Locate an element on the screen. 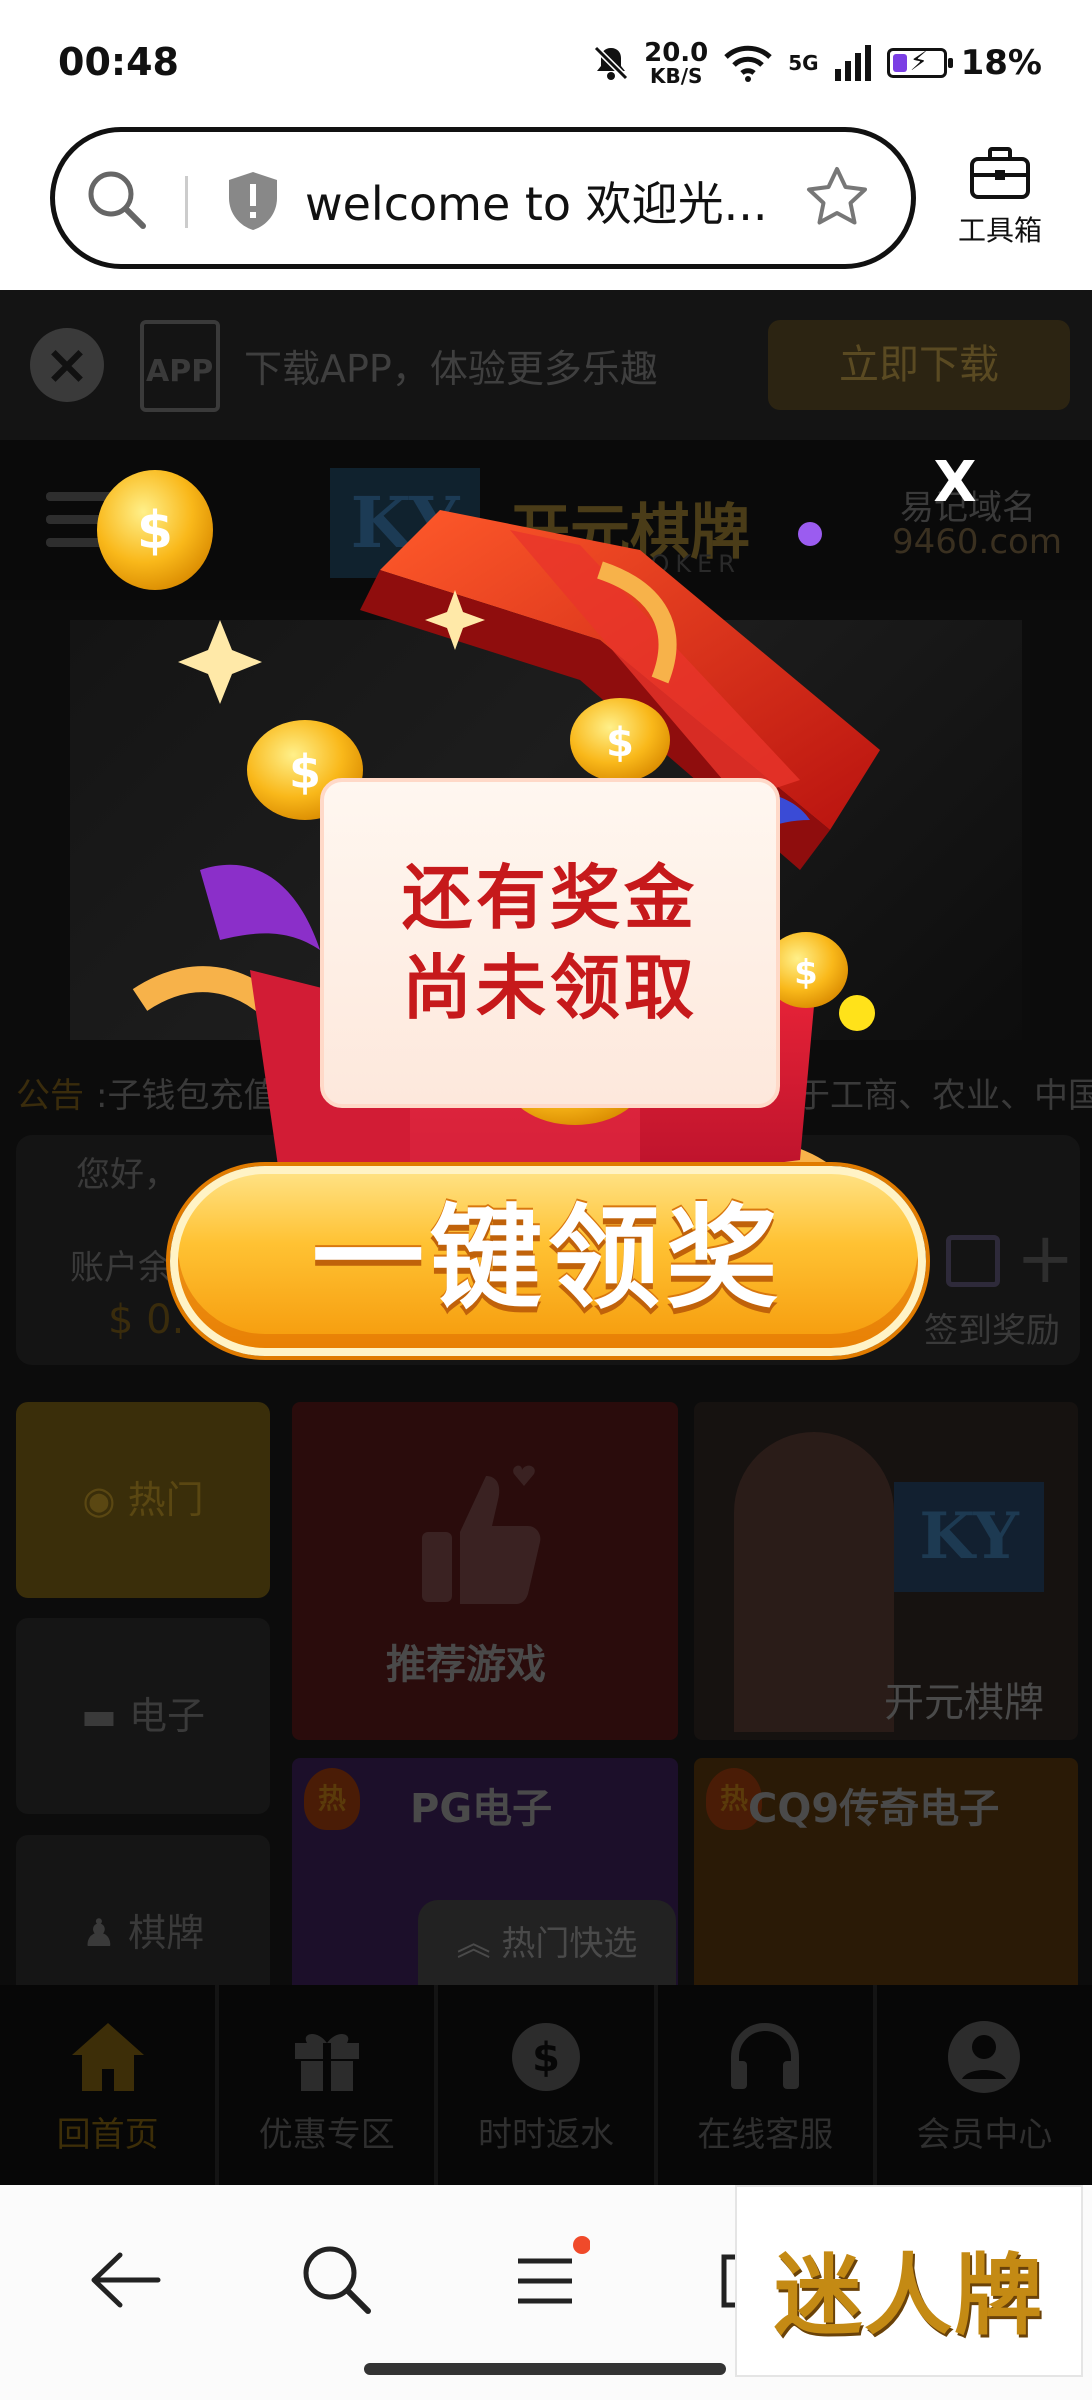 The image size is (1092, 2400). app-download-banner: × APP 下载APP，体验更多乐趣 立即下载 is located at coordinates (546, 365).